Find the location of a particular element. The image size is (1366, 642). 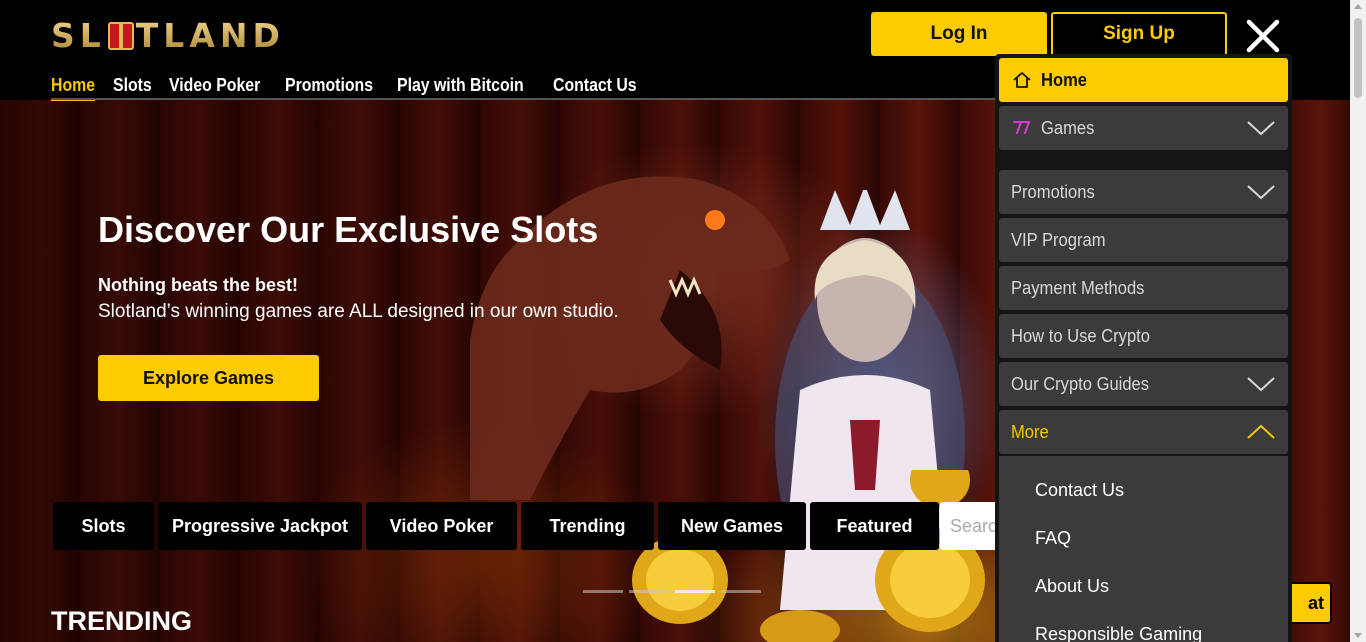

home-icon is located at coordinates (1022, 80).